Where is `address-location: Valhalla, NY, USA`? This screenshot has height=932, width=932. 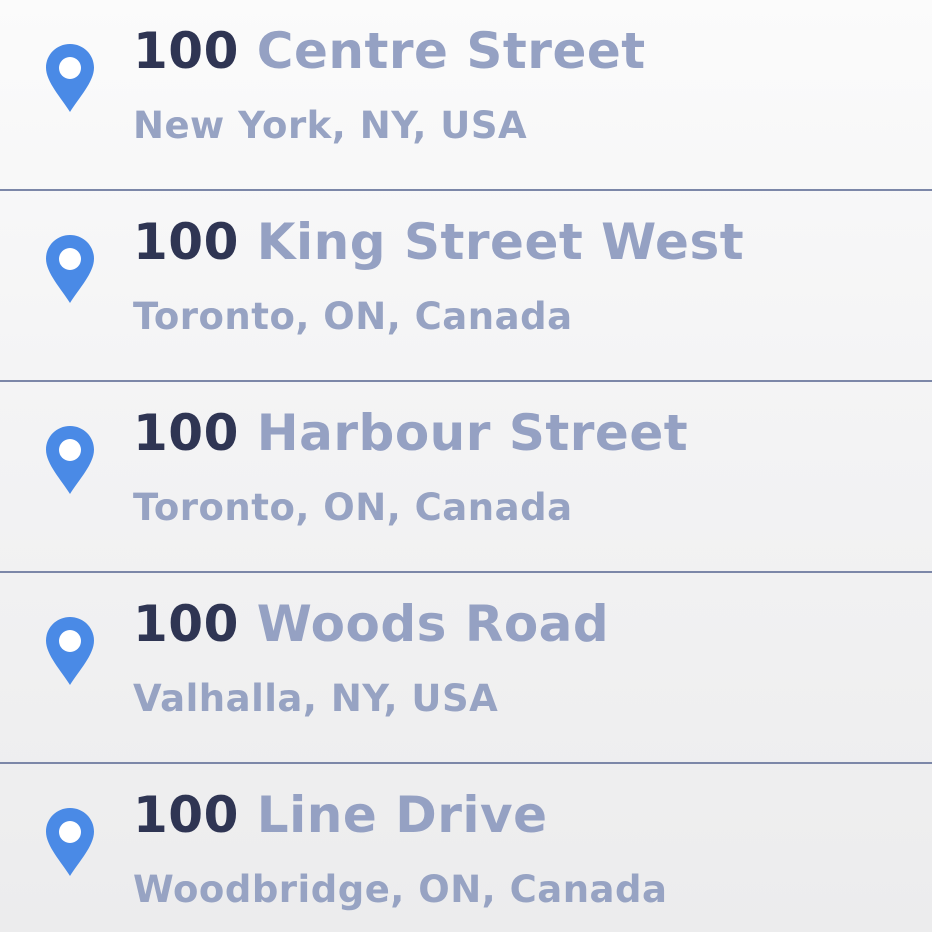
address-location: Valhalla, NY, USA is located at coordinates (316, 698).